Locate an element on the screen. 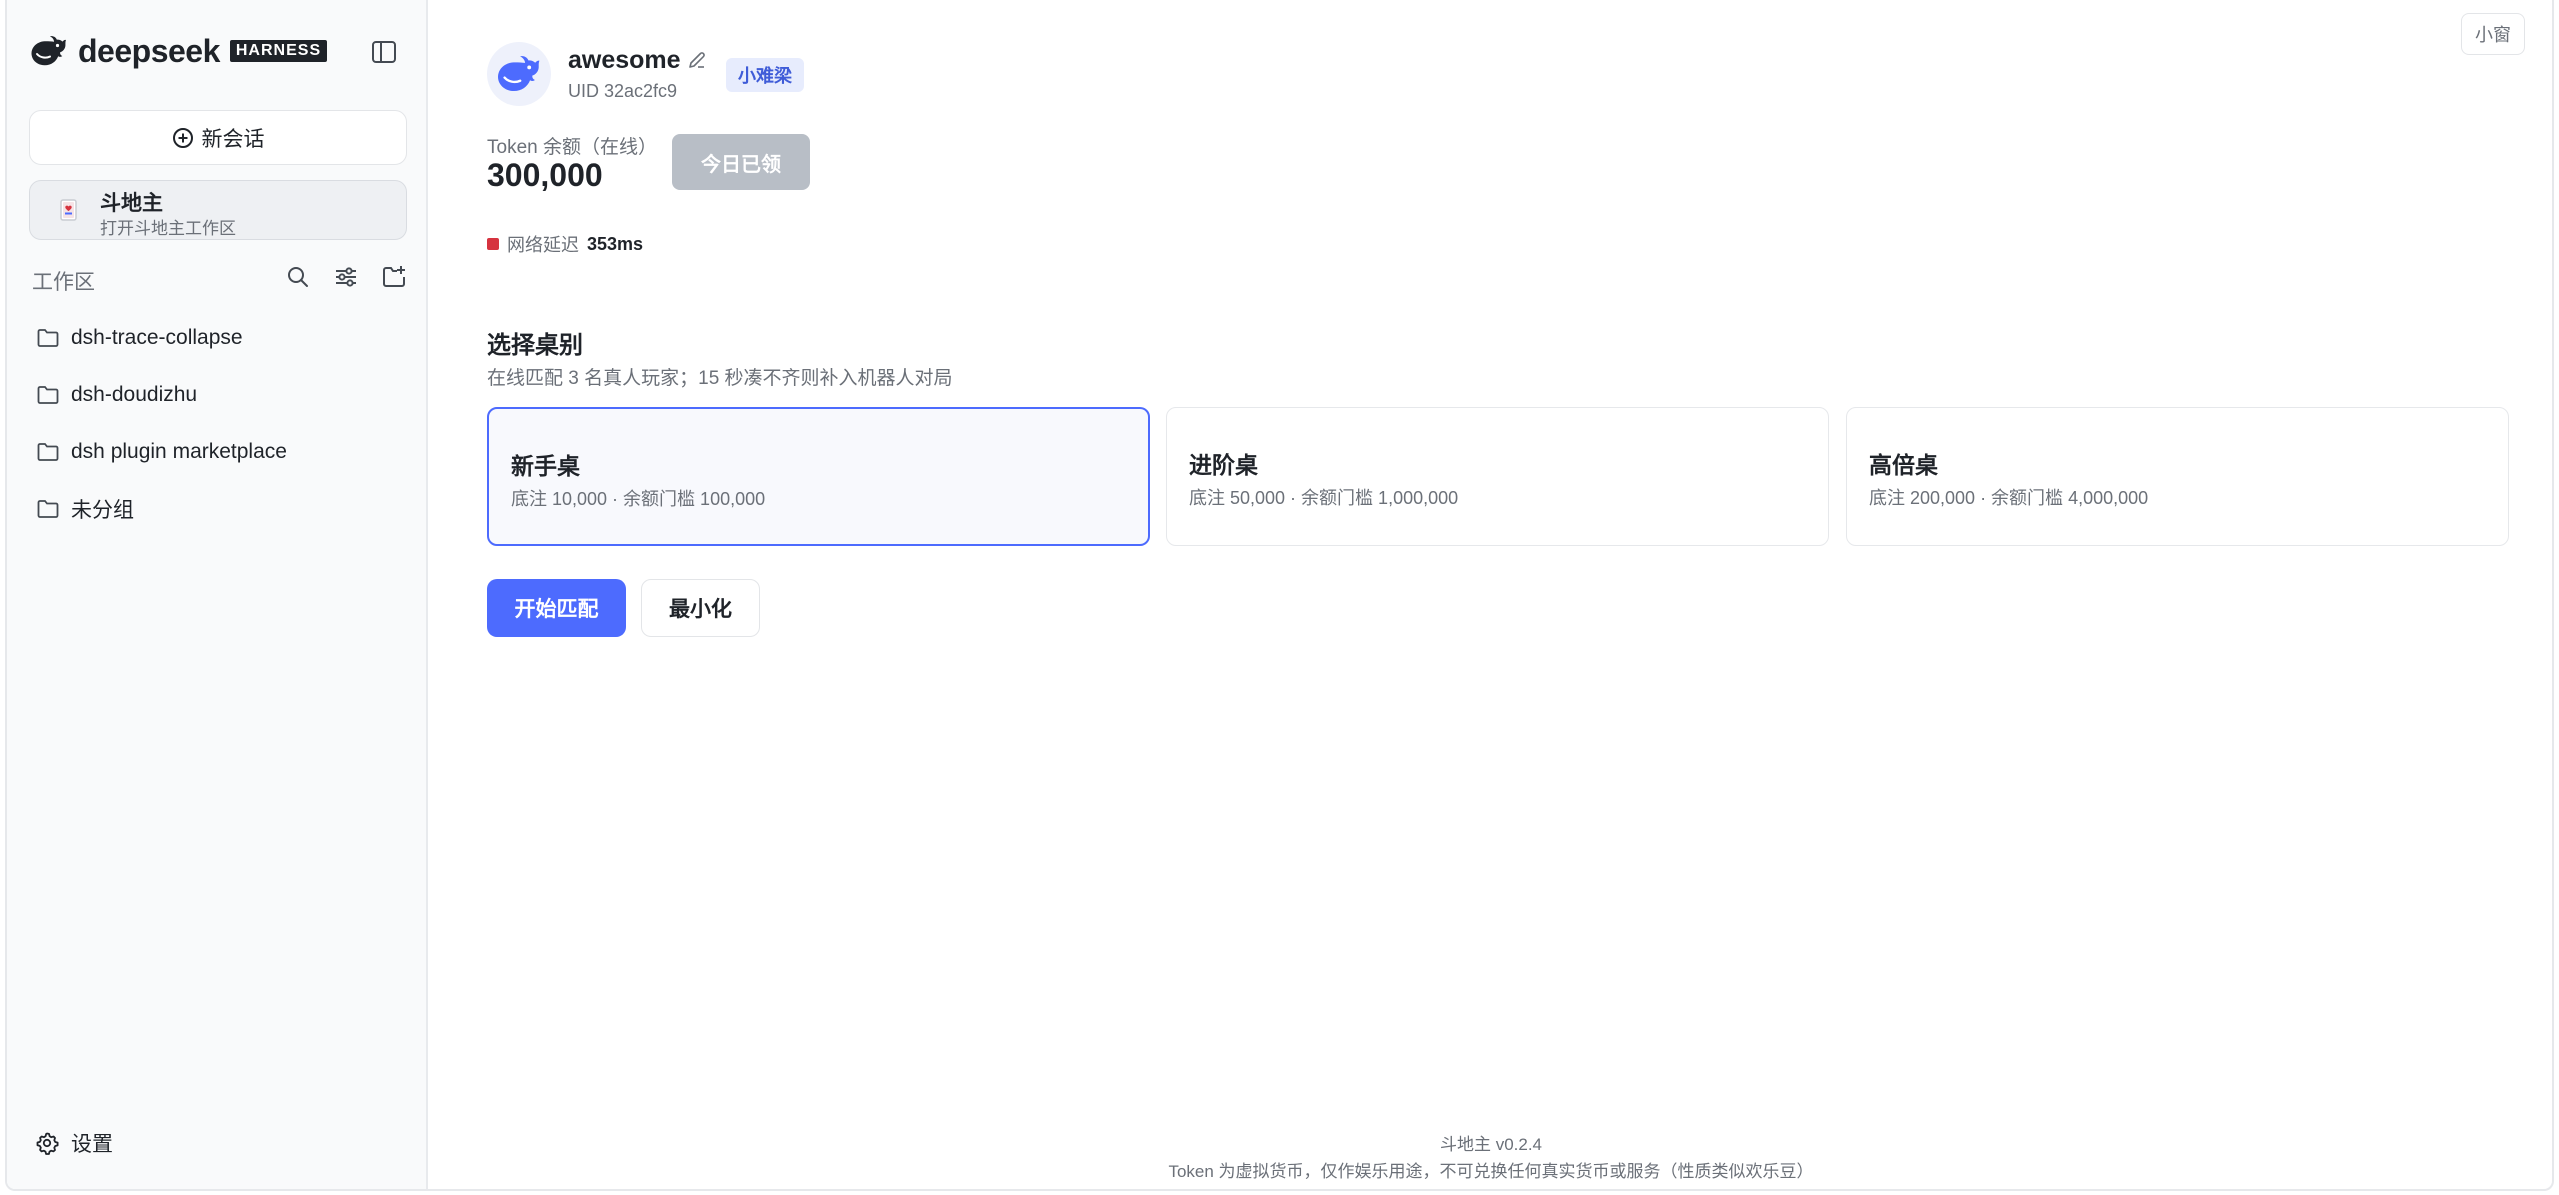 The width and height of the screenshot is (2559, 1195). brand: deepseek HARNESS is located at coordinates (179, 51).